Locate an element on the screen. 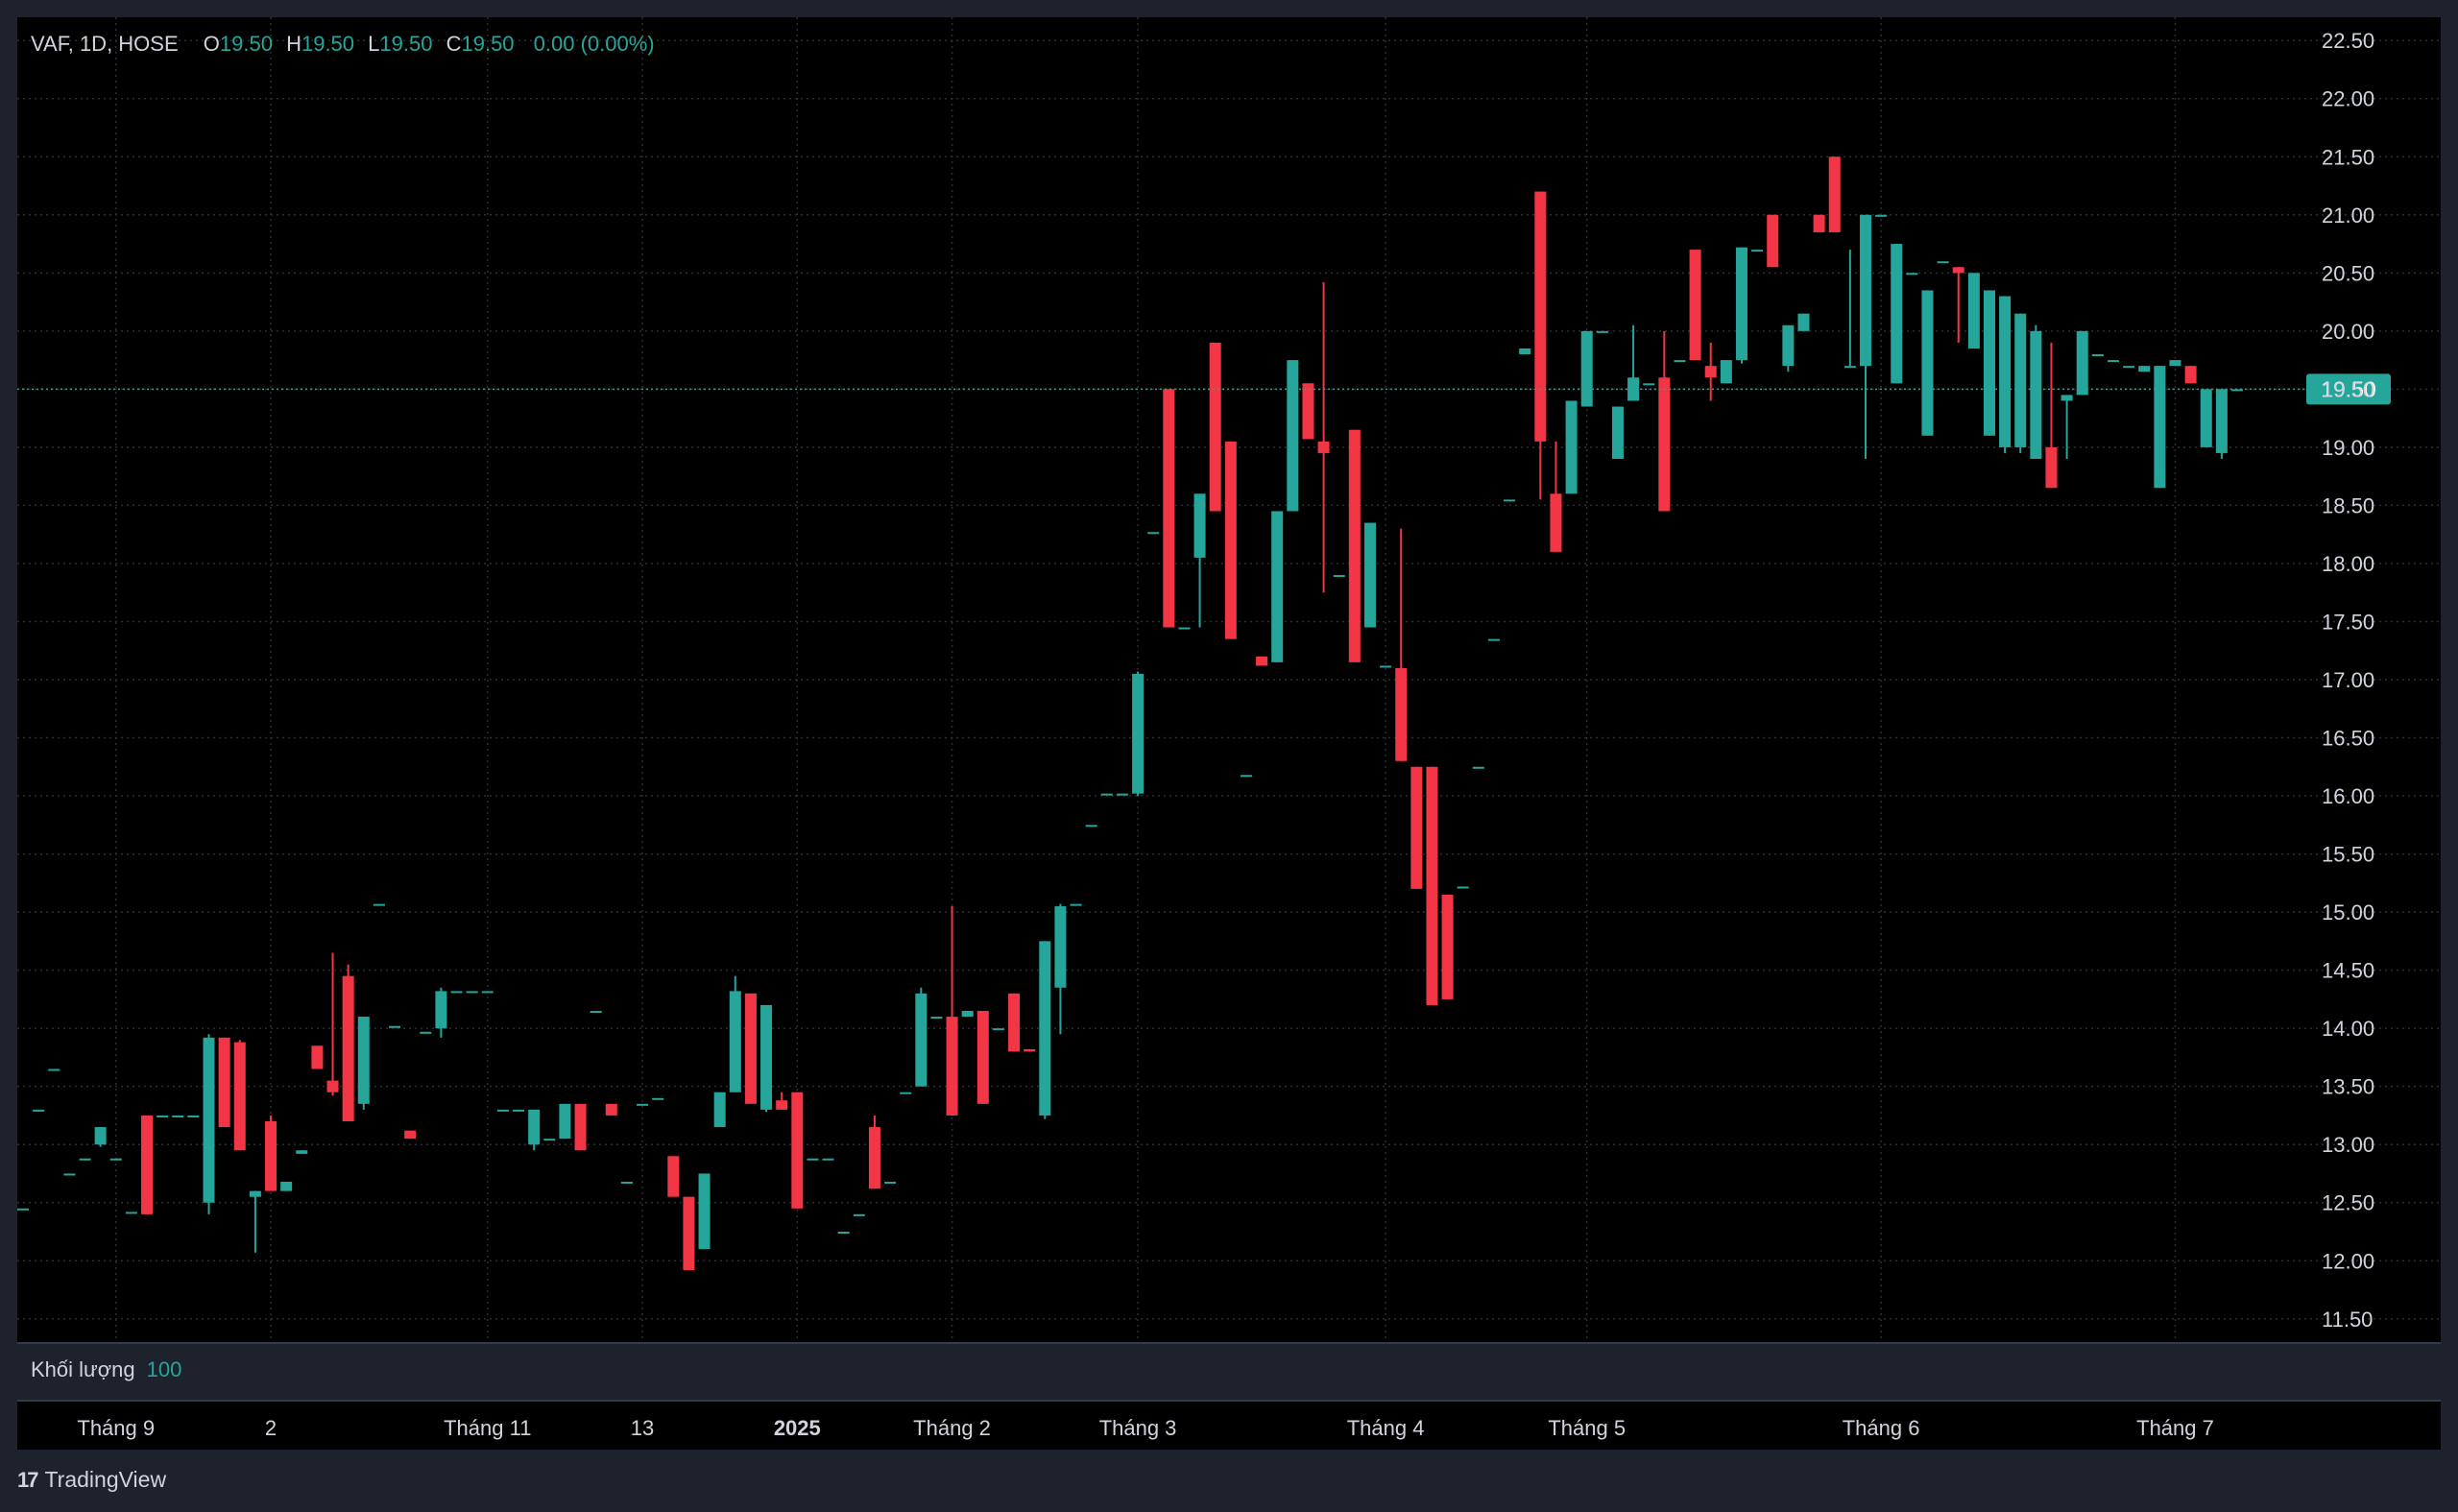 The image size is (2458, 1512). brand: 17 TradingView is located at coordinates (92, 1480).